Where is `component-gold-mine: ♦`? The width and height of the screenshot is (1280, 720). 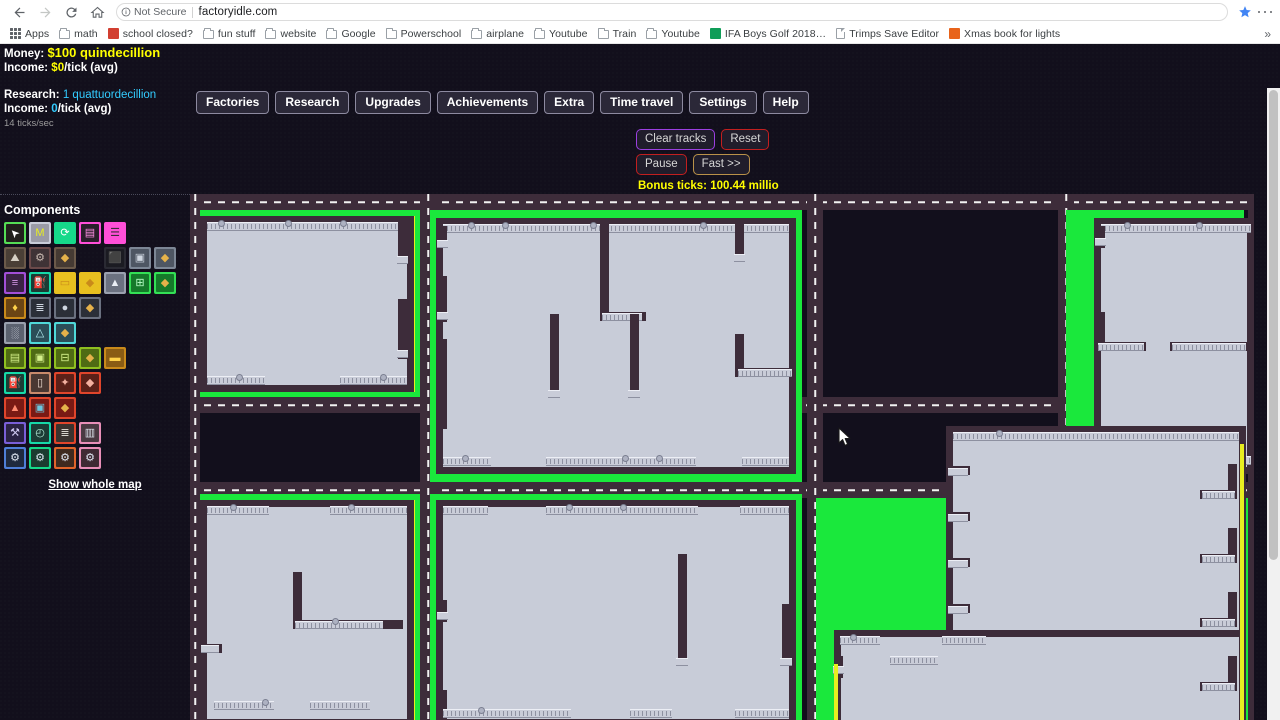 component-gold-mine: ♦ is located at coordinates (15, 308).